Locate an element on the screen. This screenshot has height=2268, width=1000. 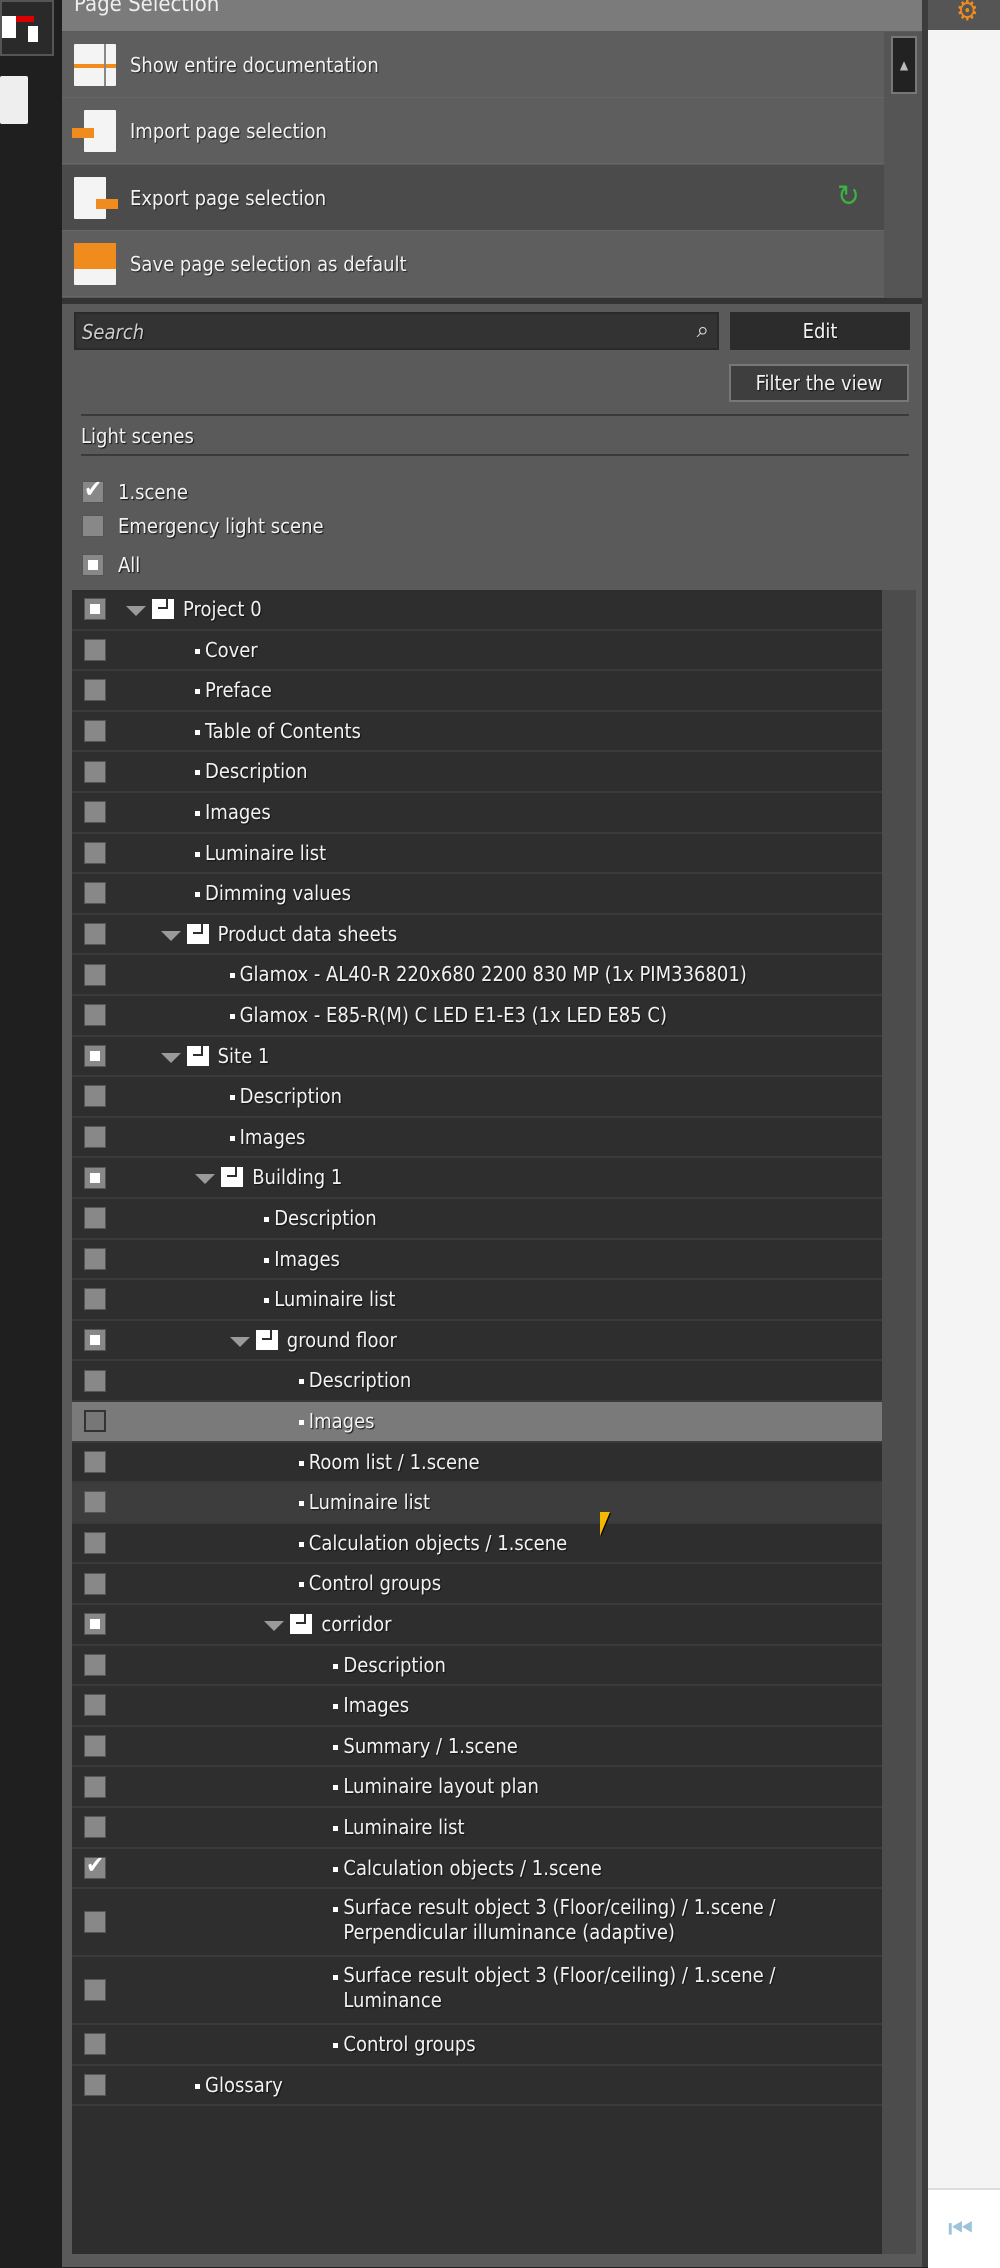
page-list-icon is located at coordinates (14, 100).